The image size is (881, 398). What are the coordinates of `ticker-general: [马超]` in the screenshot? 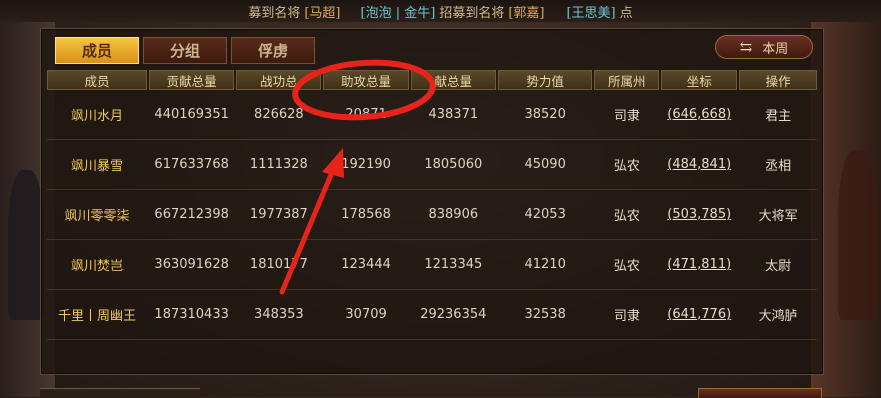 It's located at (322, 13).